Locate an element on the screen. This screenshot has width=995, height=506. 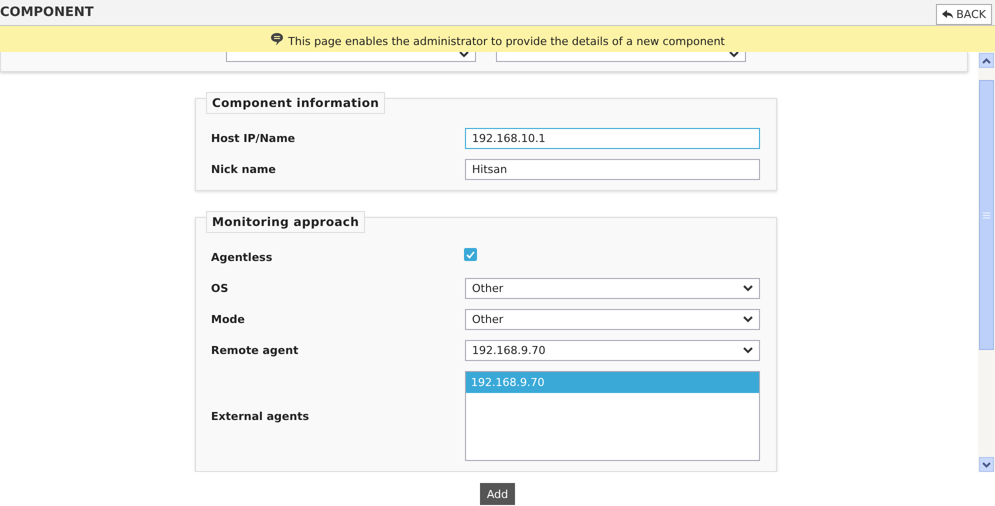
text-field: Hitsan is located at coordinates (612, 169).